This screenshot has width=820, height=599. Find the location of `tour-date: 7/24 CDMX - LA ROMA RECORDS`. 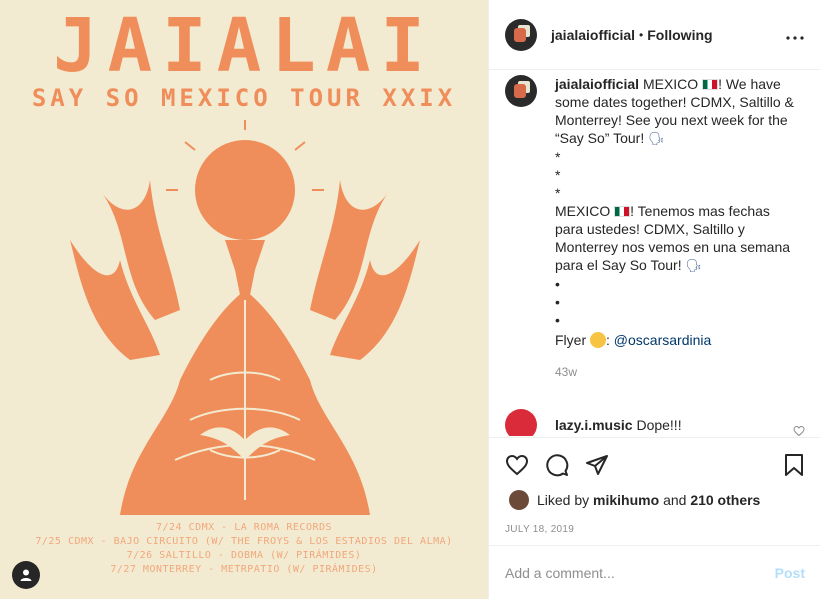

tour-date: 7/24 CDMX - LA ROMA RECORDS is located at coordinates (244, 527).